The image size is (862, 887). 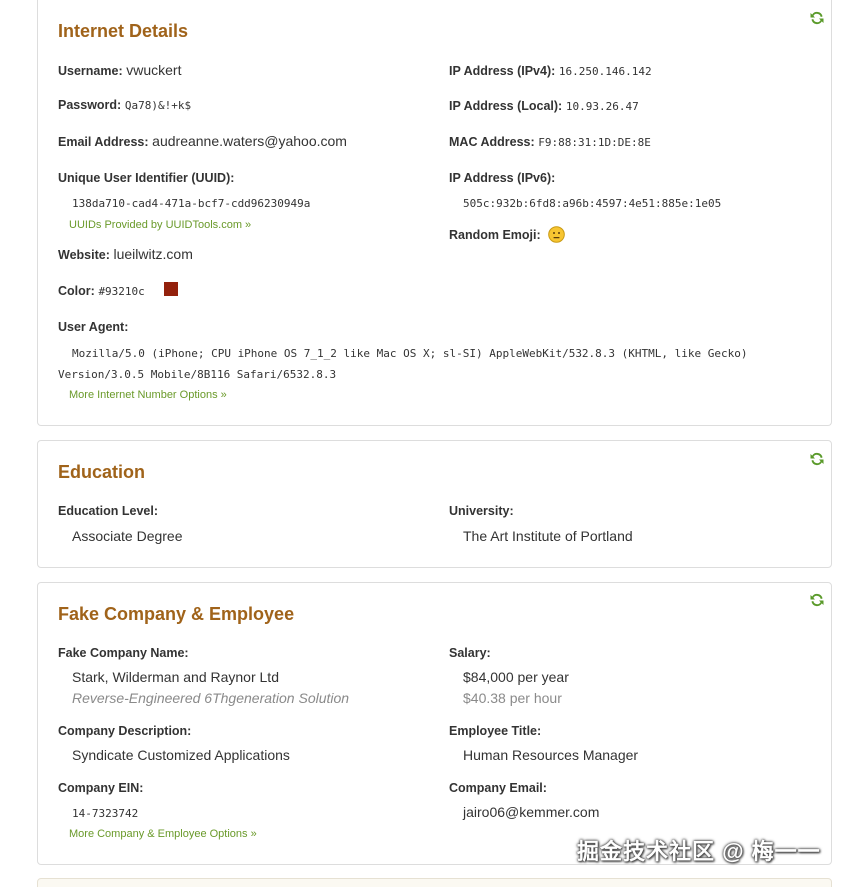 I want to click on company-ein-value: 14-7323742, so click(x=105, y=813).